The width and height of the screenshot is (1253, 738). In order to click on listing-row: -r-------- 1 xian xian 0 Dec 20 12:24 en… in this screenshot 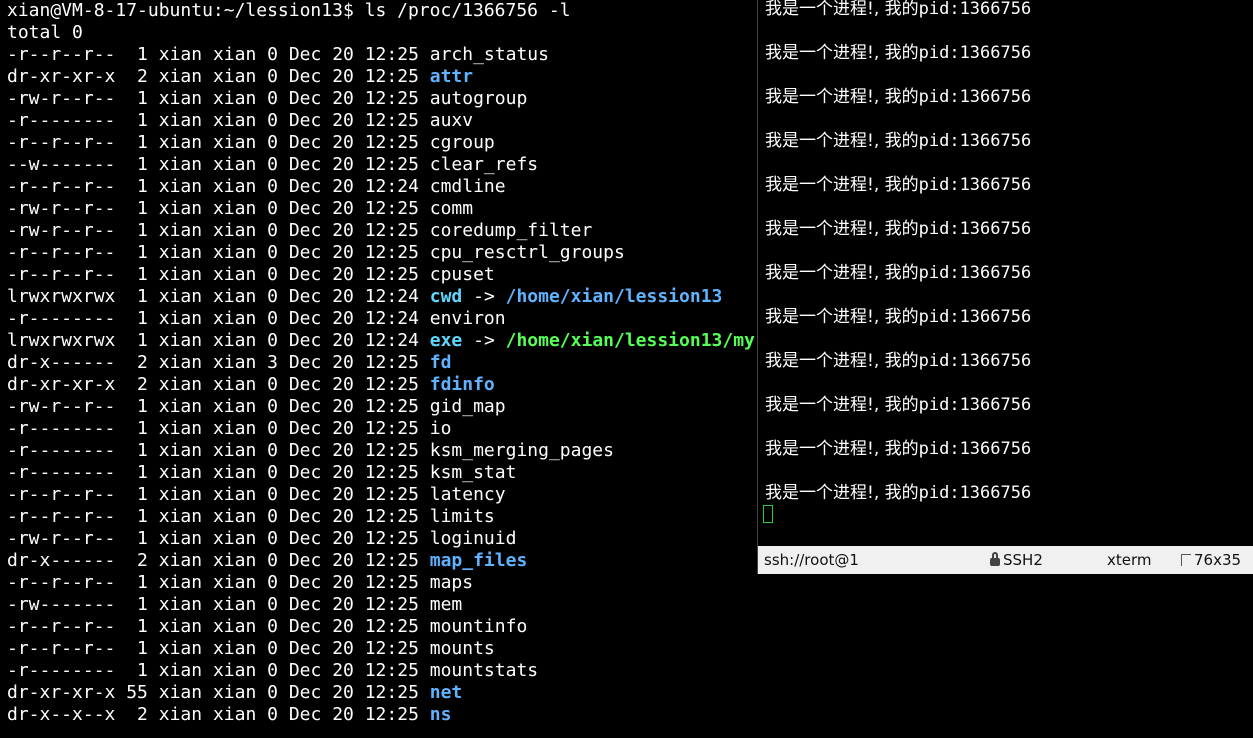, I will do `click(256, 319)`.